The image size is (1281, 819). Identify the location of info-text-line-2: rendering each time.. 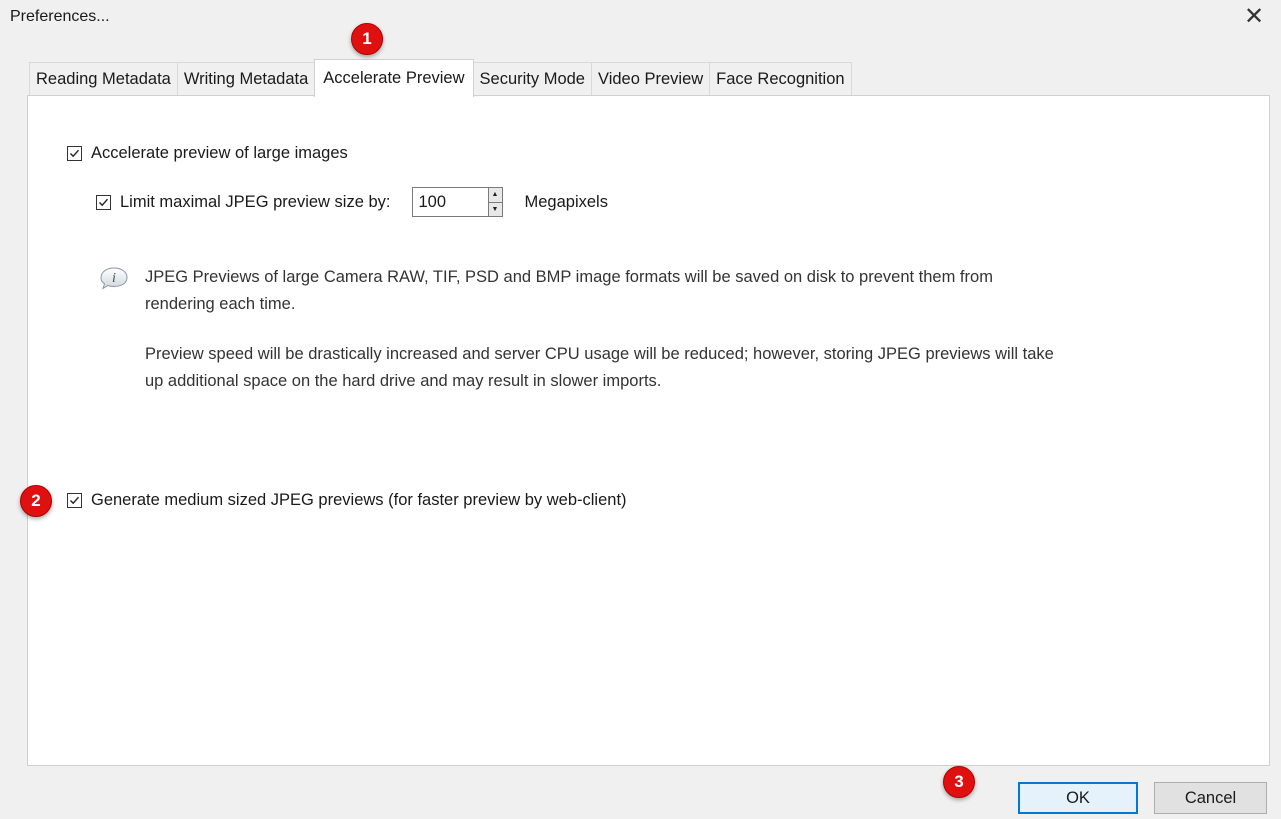
(220, 304).